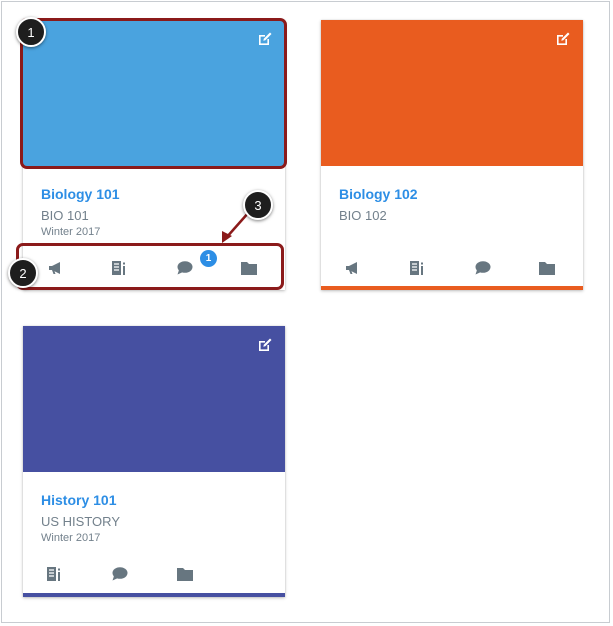  Describe the element at coordinates (258, 205) in the screenshot. I see `callout-marker: 3` at that location.